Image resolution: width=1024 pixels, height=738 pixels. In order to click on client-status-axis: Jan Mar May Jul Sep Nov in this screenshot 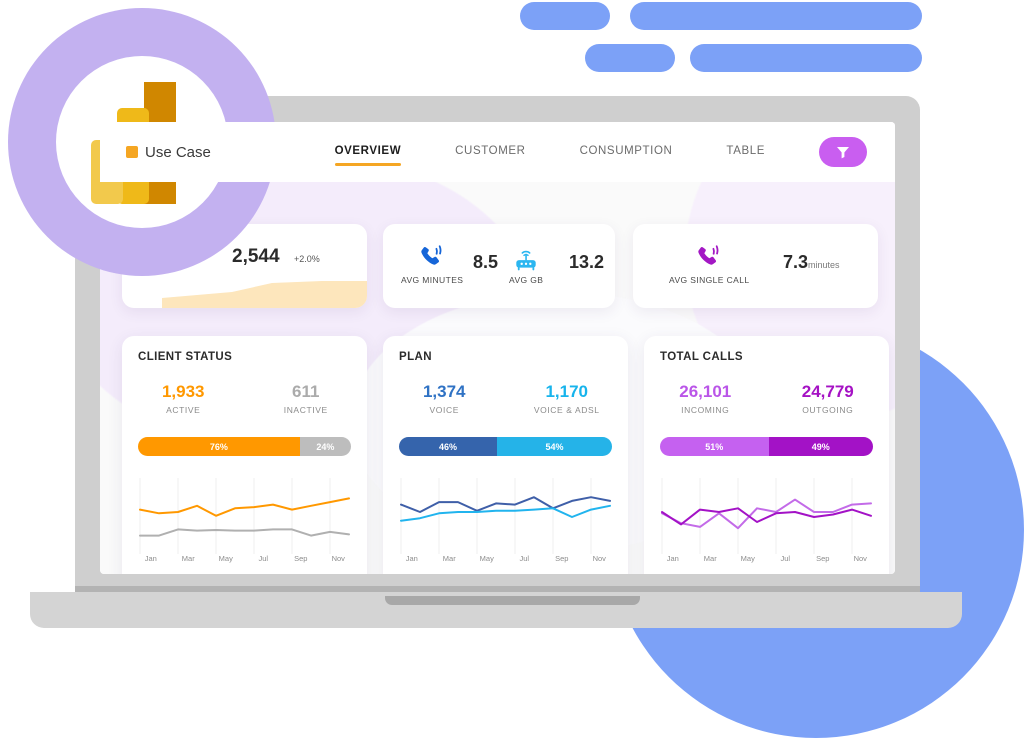, I will do `click(244, 558)`.